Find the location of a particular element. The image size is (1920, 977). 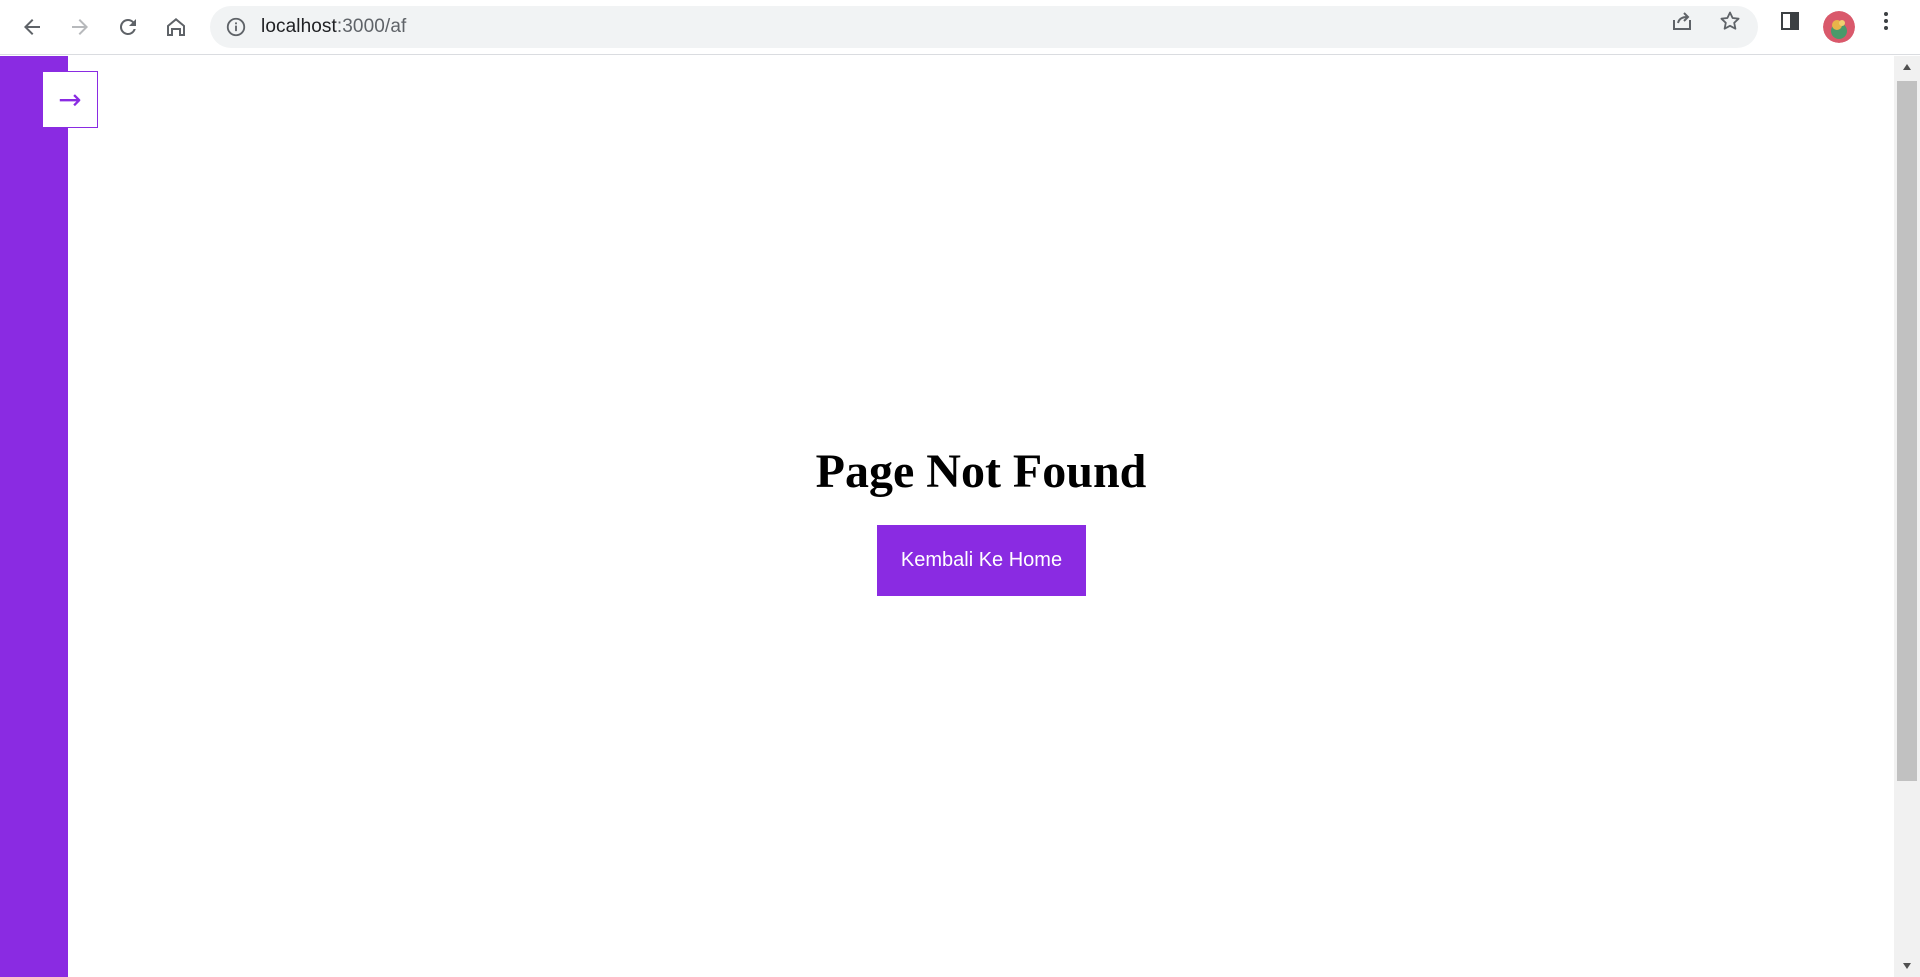

kebab-menu-icon is located at coordinates (1886, 21).